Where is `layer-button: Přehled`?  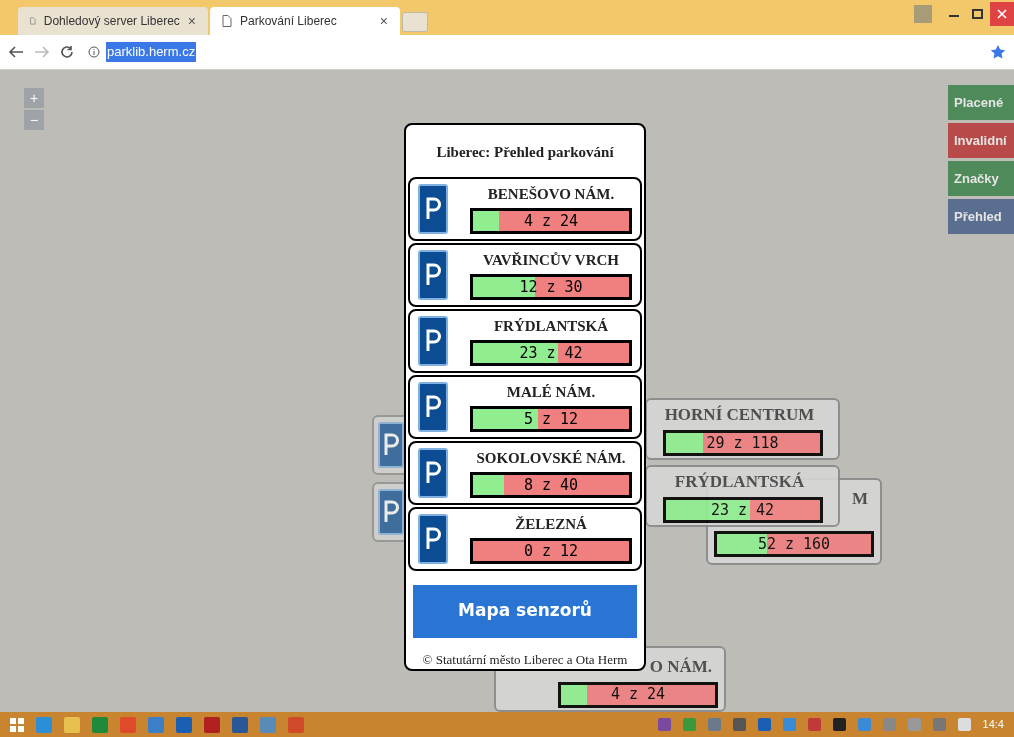
layer-button: Přehled is located at coordinates (981, 216).